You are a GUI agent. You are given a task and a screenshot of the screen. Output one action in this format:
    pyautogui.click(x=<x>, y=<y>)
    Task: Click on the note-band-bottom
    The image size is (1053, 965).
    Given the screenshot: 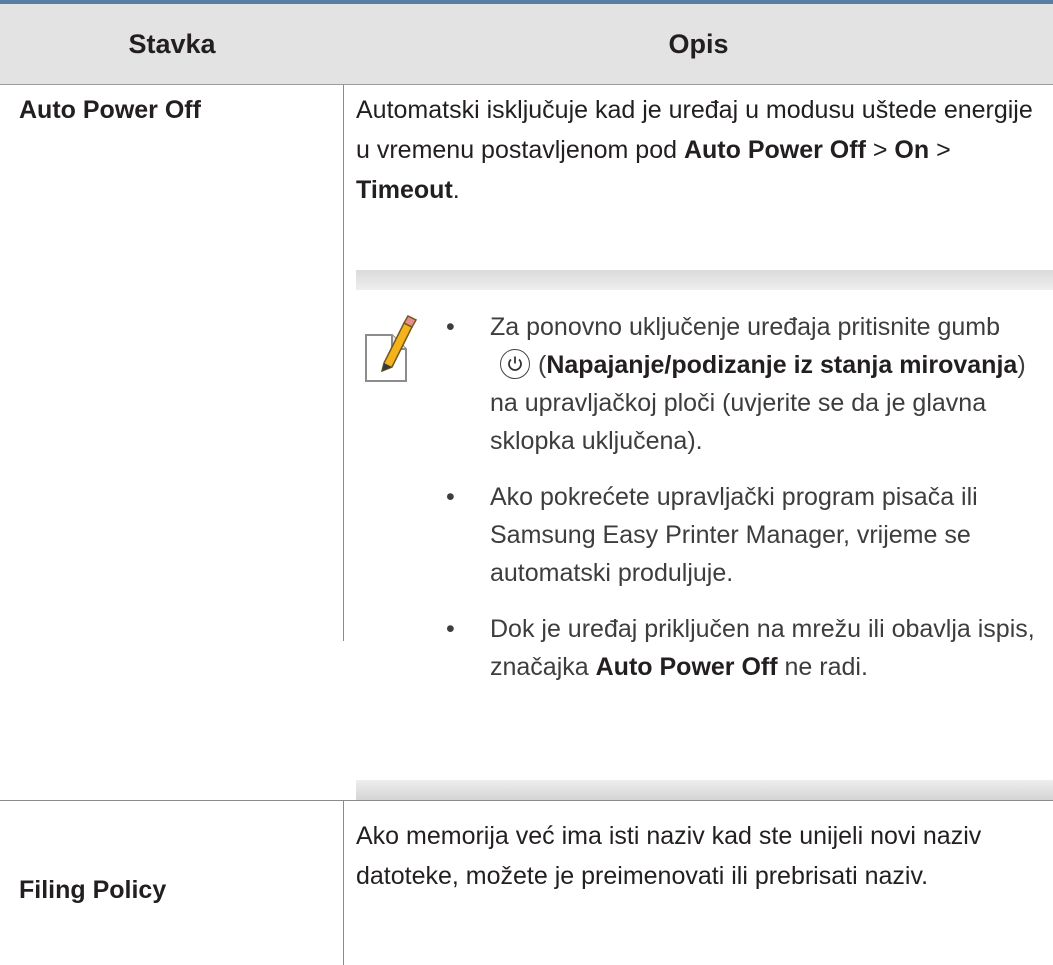 What is the action you would take?
    pyautogui.click(x=704, y=790)
    